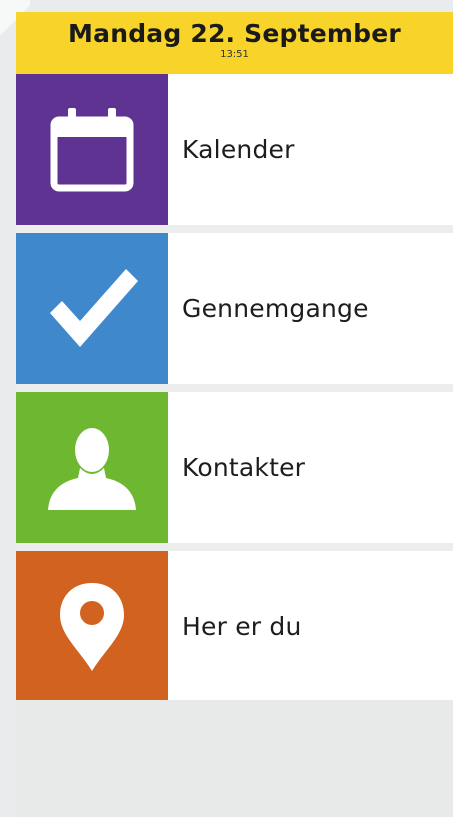  What do you see at coordinates (234, 54) in the screenshot?
I see `header-time: 13:51` at bounding box center [234, 54].